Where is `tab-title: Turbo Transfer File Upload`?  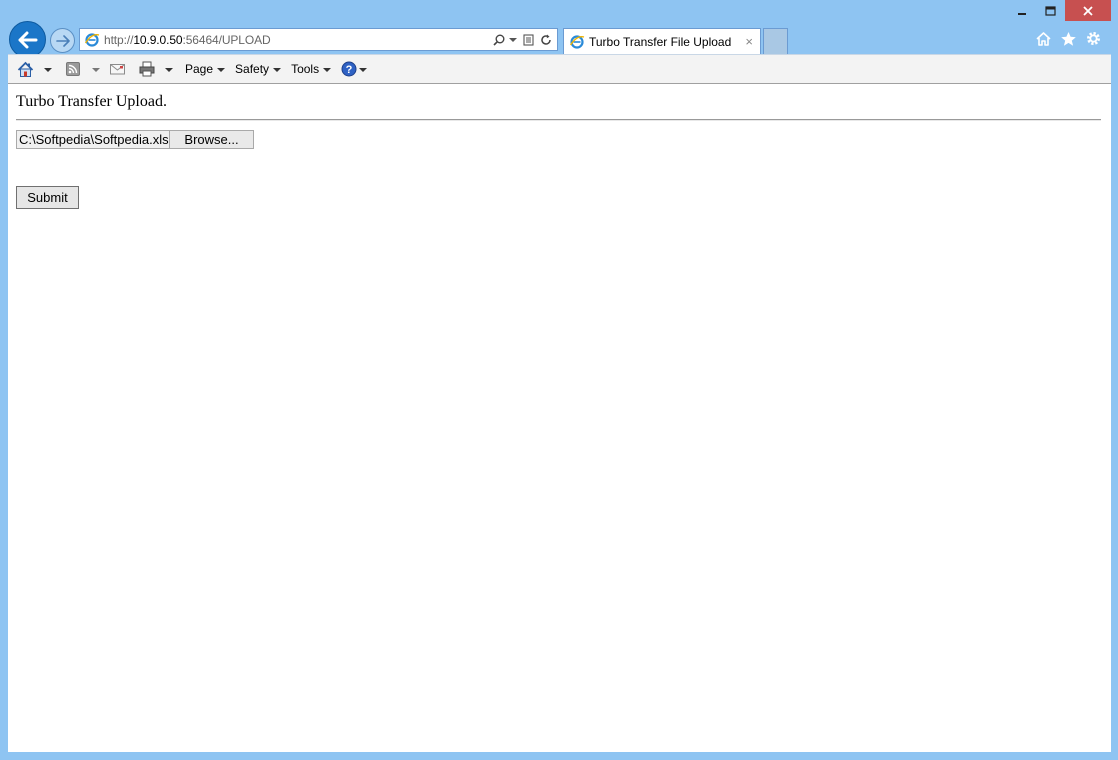
tab-title: Turbo Transfer File Upload is located at coordinates (660, 41).